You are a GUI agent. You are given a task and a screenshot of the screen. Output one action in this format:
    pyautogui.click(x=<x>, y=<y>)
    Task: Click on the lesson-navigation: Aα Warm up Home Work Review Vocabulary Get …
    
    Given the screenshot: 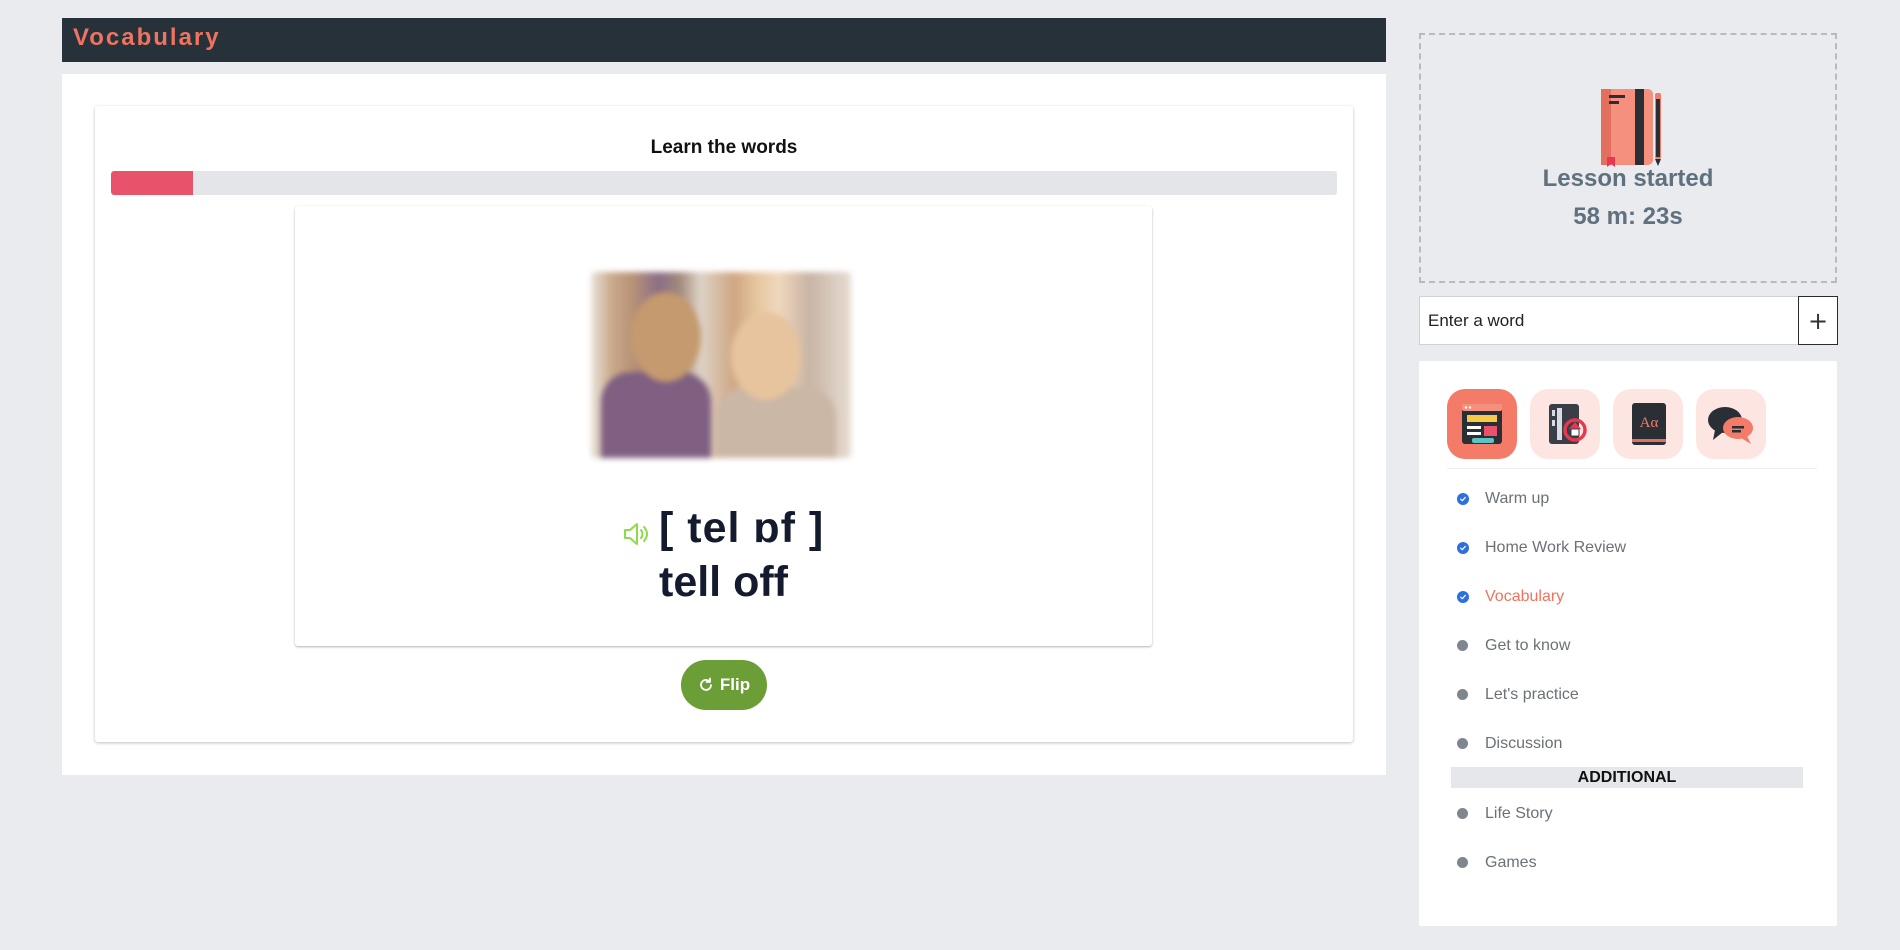 What is the action you would take?
    pyautogui.click(x=1628, y=643)
    